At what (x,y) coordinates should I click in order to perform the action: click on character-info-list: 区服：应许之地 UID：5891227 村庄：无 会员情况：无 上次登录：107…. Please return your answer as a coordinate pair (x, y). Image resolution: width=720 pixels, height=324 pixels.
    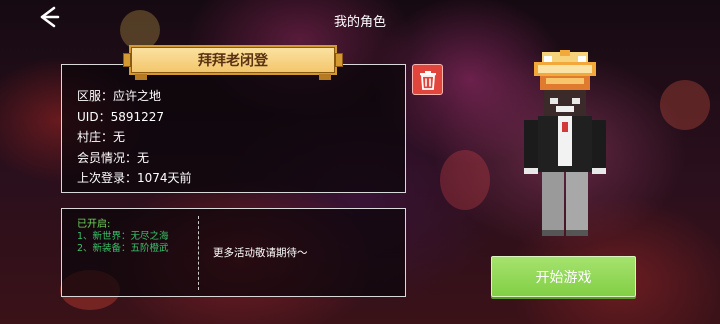
    Looking at the image, I should click on (134, 137).